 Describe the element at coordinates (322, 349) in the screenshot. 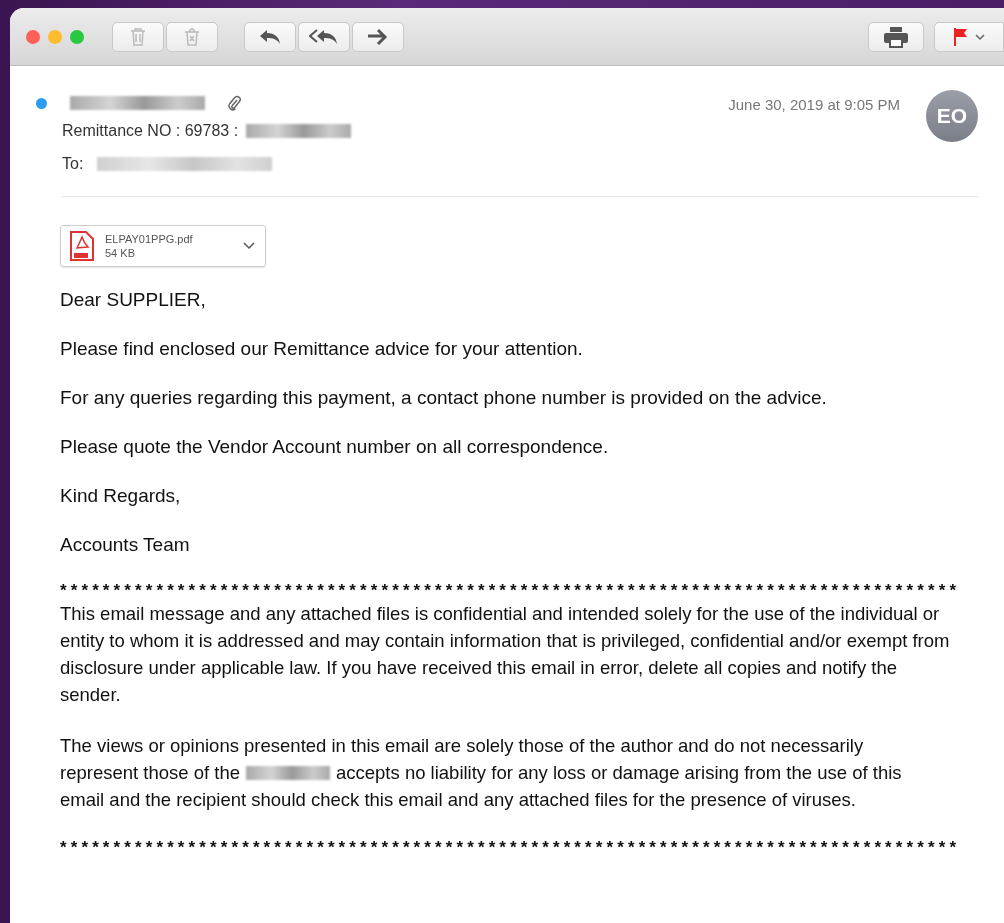

I see `body-paragraph: Please find enclosed our Remittance advice for your attention.` at that location.